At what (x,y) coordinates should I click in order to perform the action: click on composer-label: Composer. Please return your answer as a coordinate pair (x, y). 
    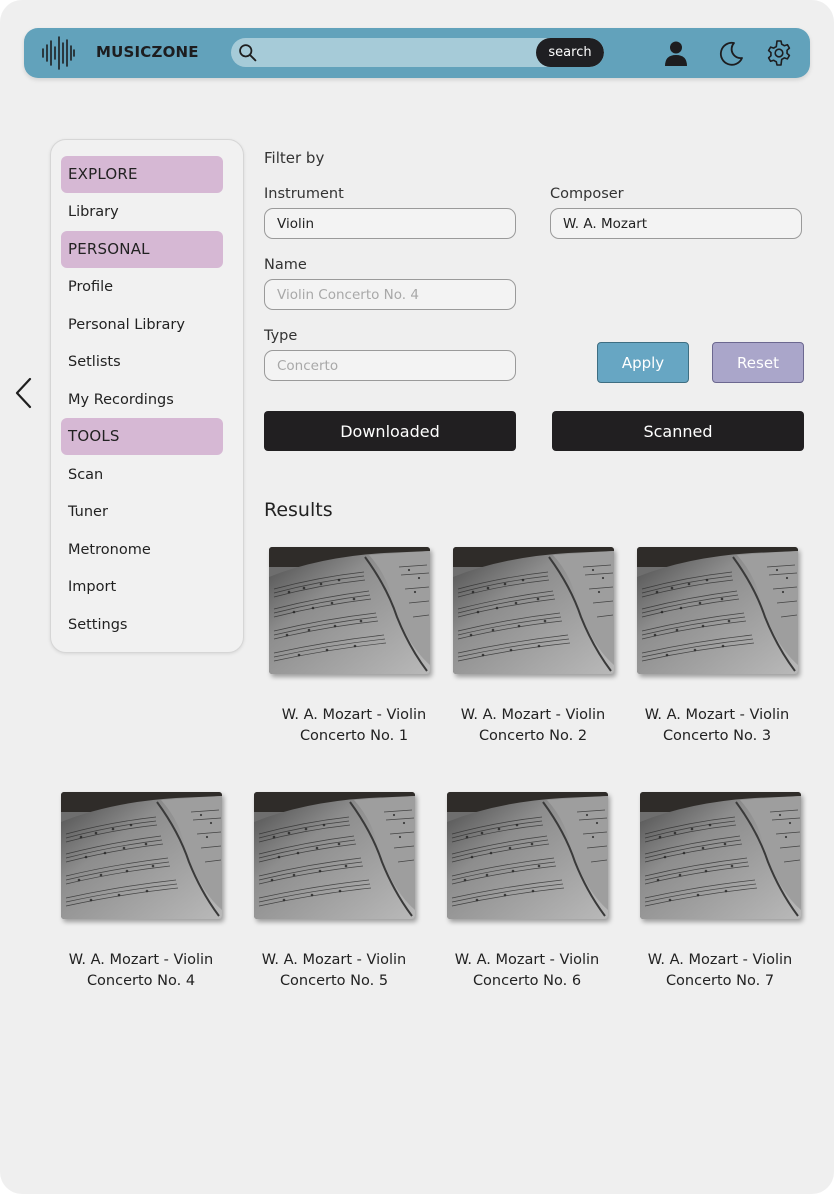
    Looking at the image, I should click on (587, 194).